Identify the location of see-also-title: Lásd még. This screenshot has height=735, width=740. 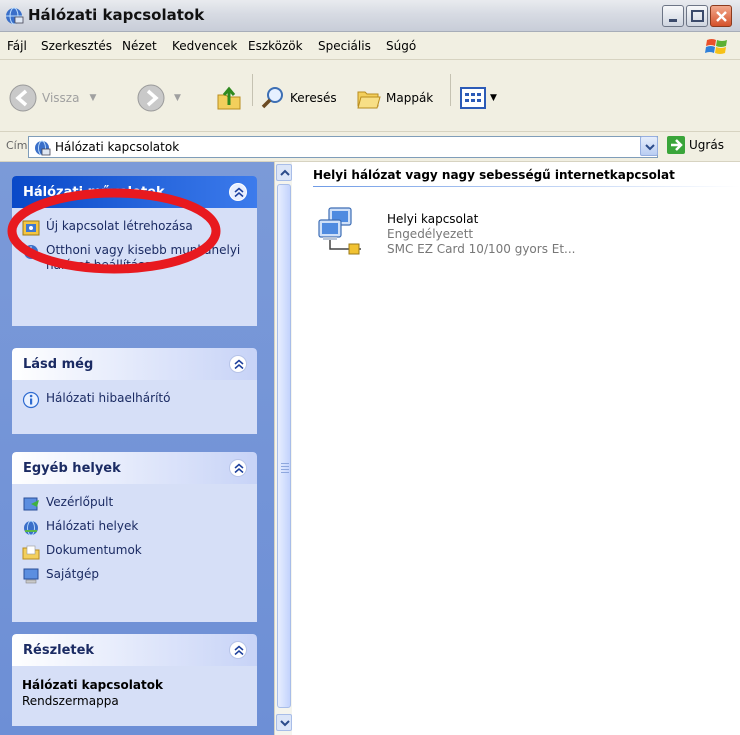
(58, 364).